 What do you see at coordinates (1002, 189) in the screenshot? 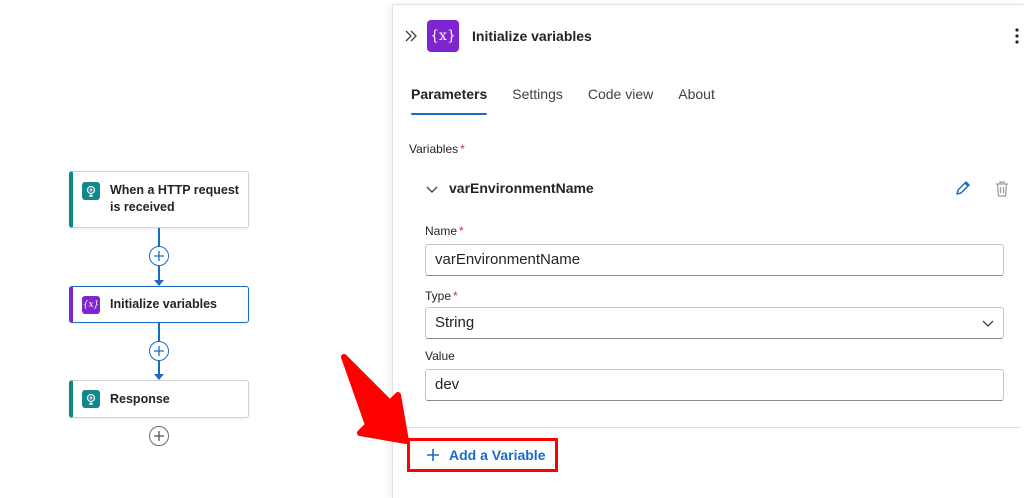
I see `delete-icon` at bounding box center [1002, 189].